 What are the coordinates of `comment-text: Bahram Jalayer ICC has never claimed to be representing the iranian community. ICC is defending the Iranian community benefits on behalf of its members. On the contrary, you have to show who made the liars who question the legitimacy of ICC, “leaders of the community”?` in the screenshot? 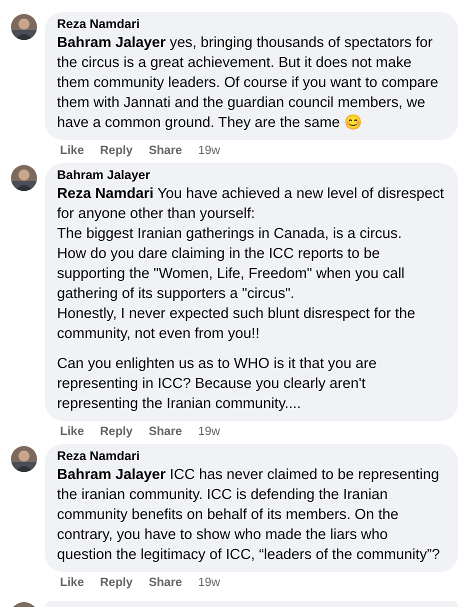 It's located at (249, 515).